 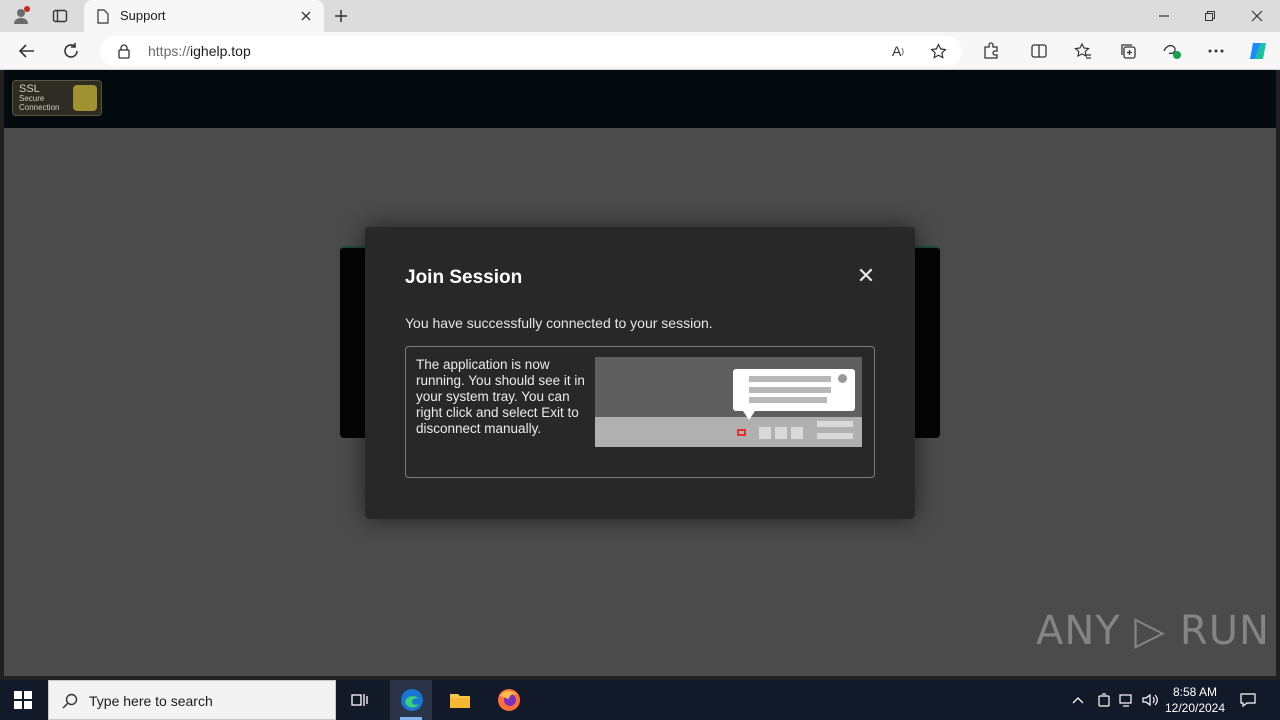 I want to click on page-icon, so click(x=103, y=16).